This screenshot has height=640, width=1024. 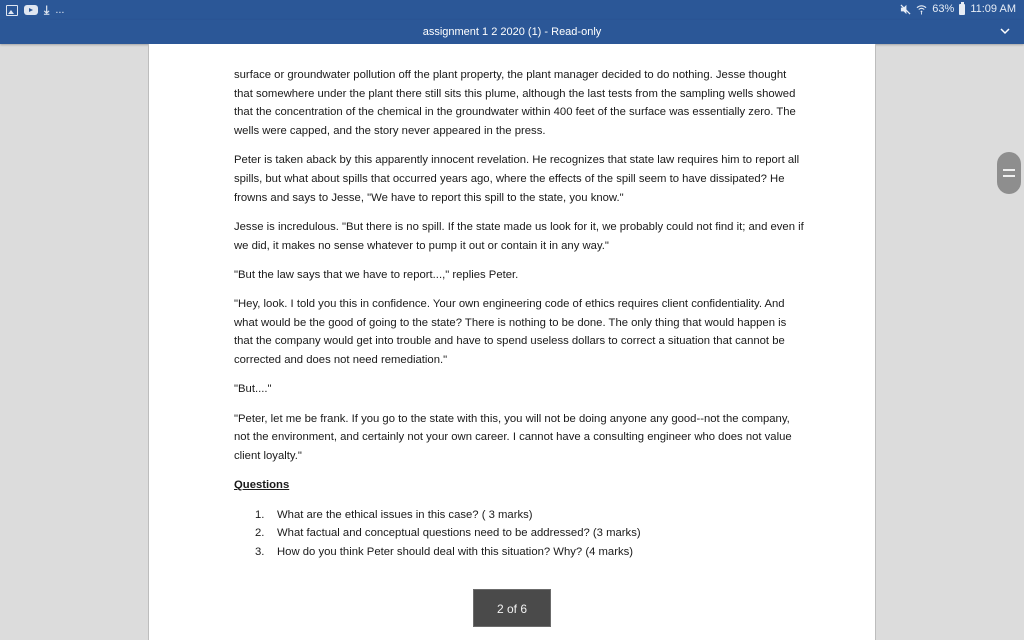 What do you see at coordinates (1009, 173) in the screenshot?
I see `scroll-handle` at bounding box center [1009, 173].